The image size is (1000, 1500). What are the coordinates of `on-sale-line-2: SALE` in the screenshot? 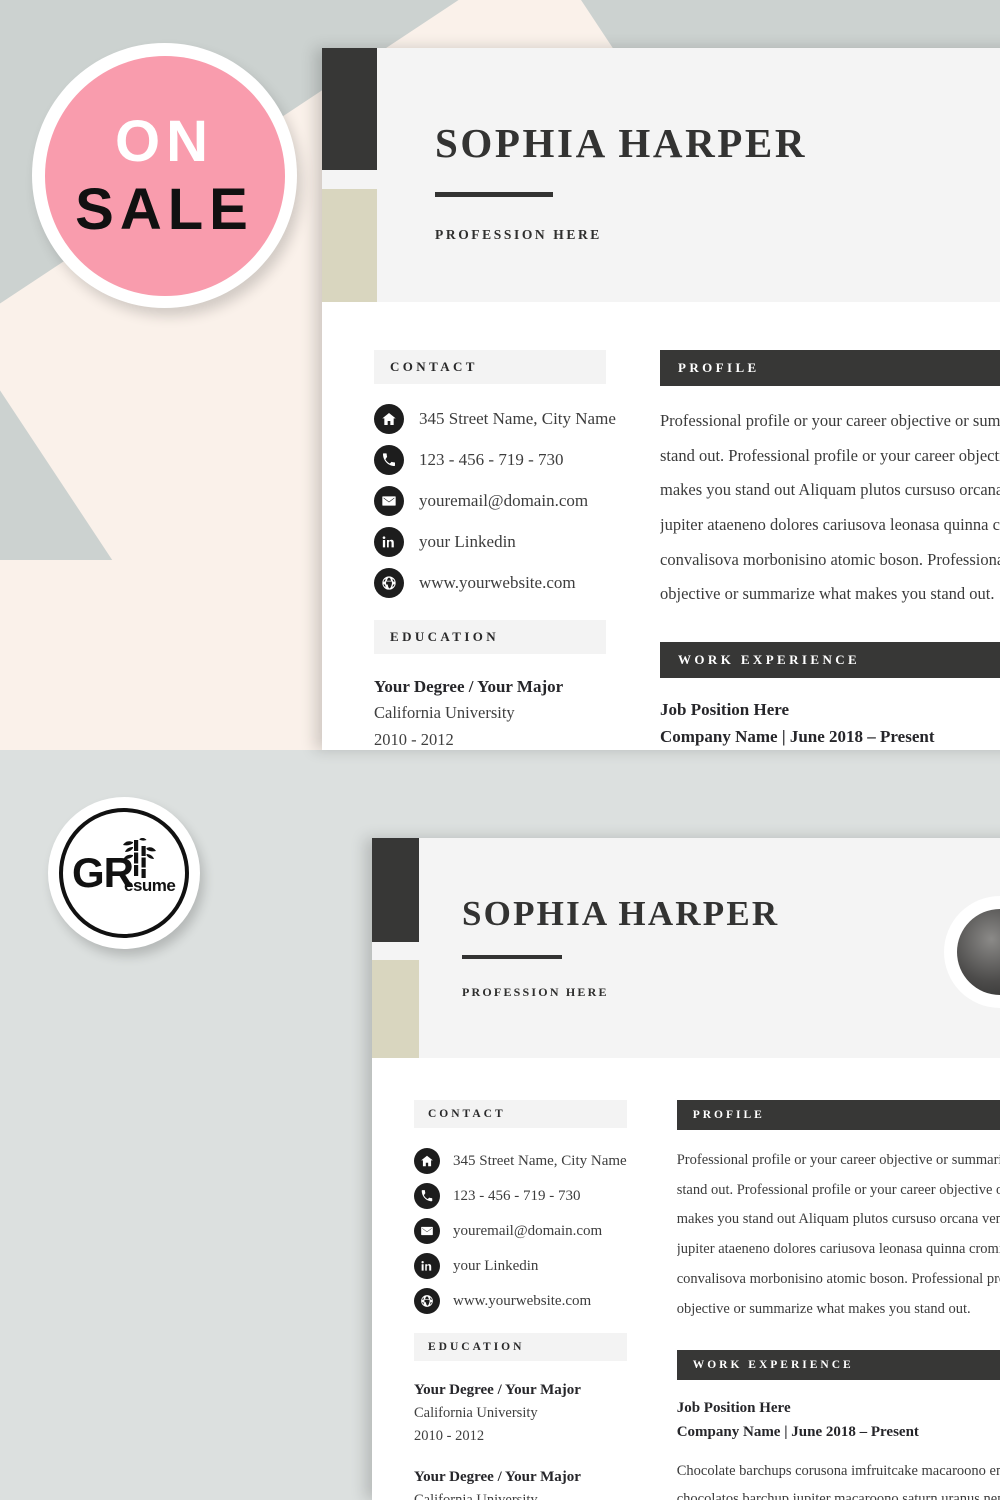 It's located at (164, 209).